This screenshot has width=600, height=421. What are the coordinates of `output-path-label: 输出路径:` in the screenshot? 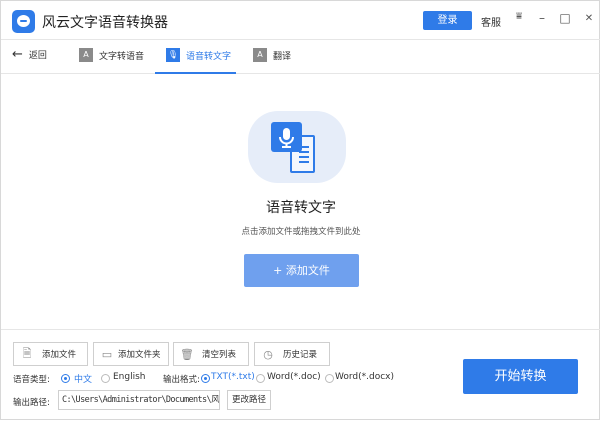 It's located at (31, 403).